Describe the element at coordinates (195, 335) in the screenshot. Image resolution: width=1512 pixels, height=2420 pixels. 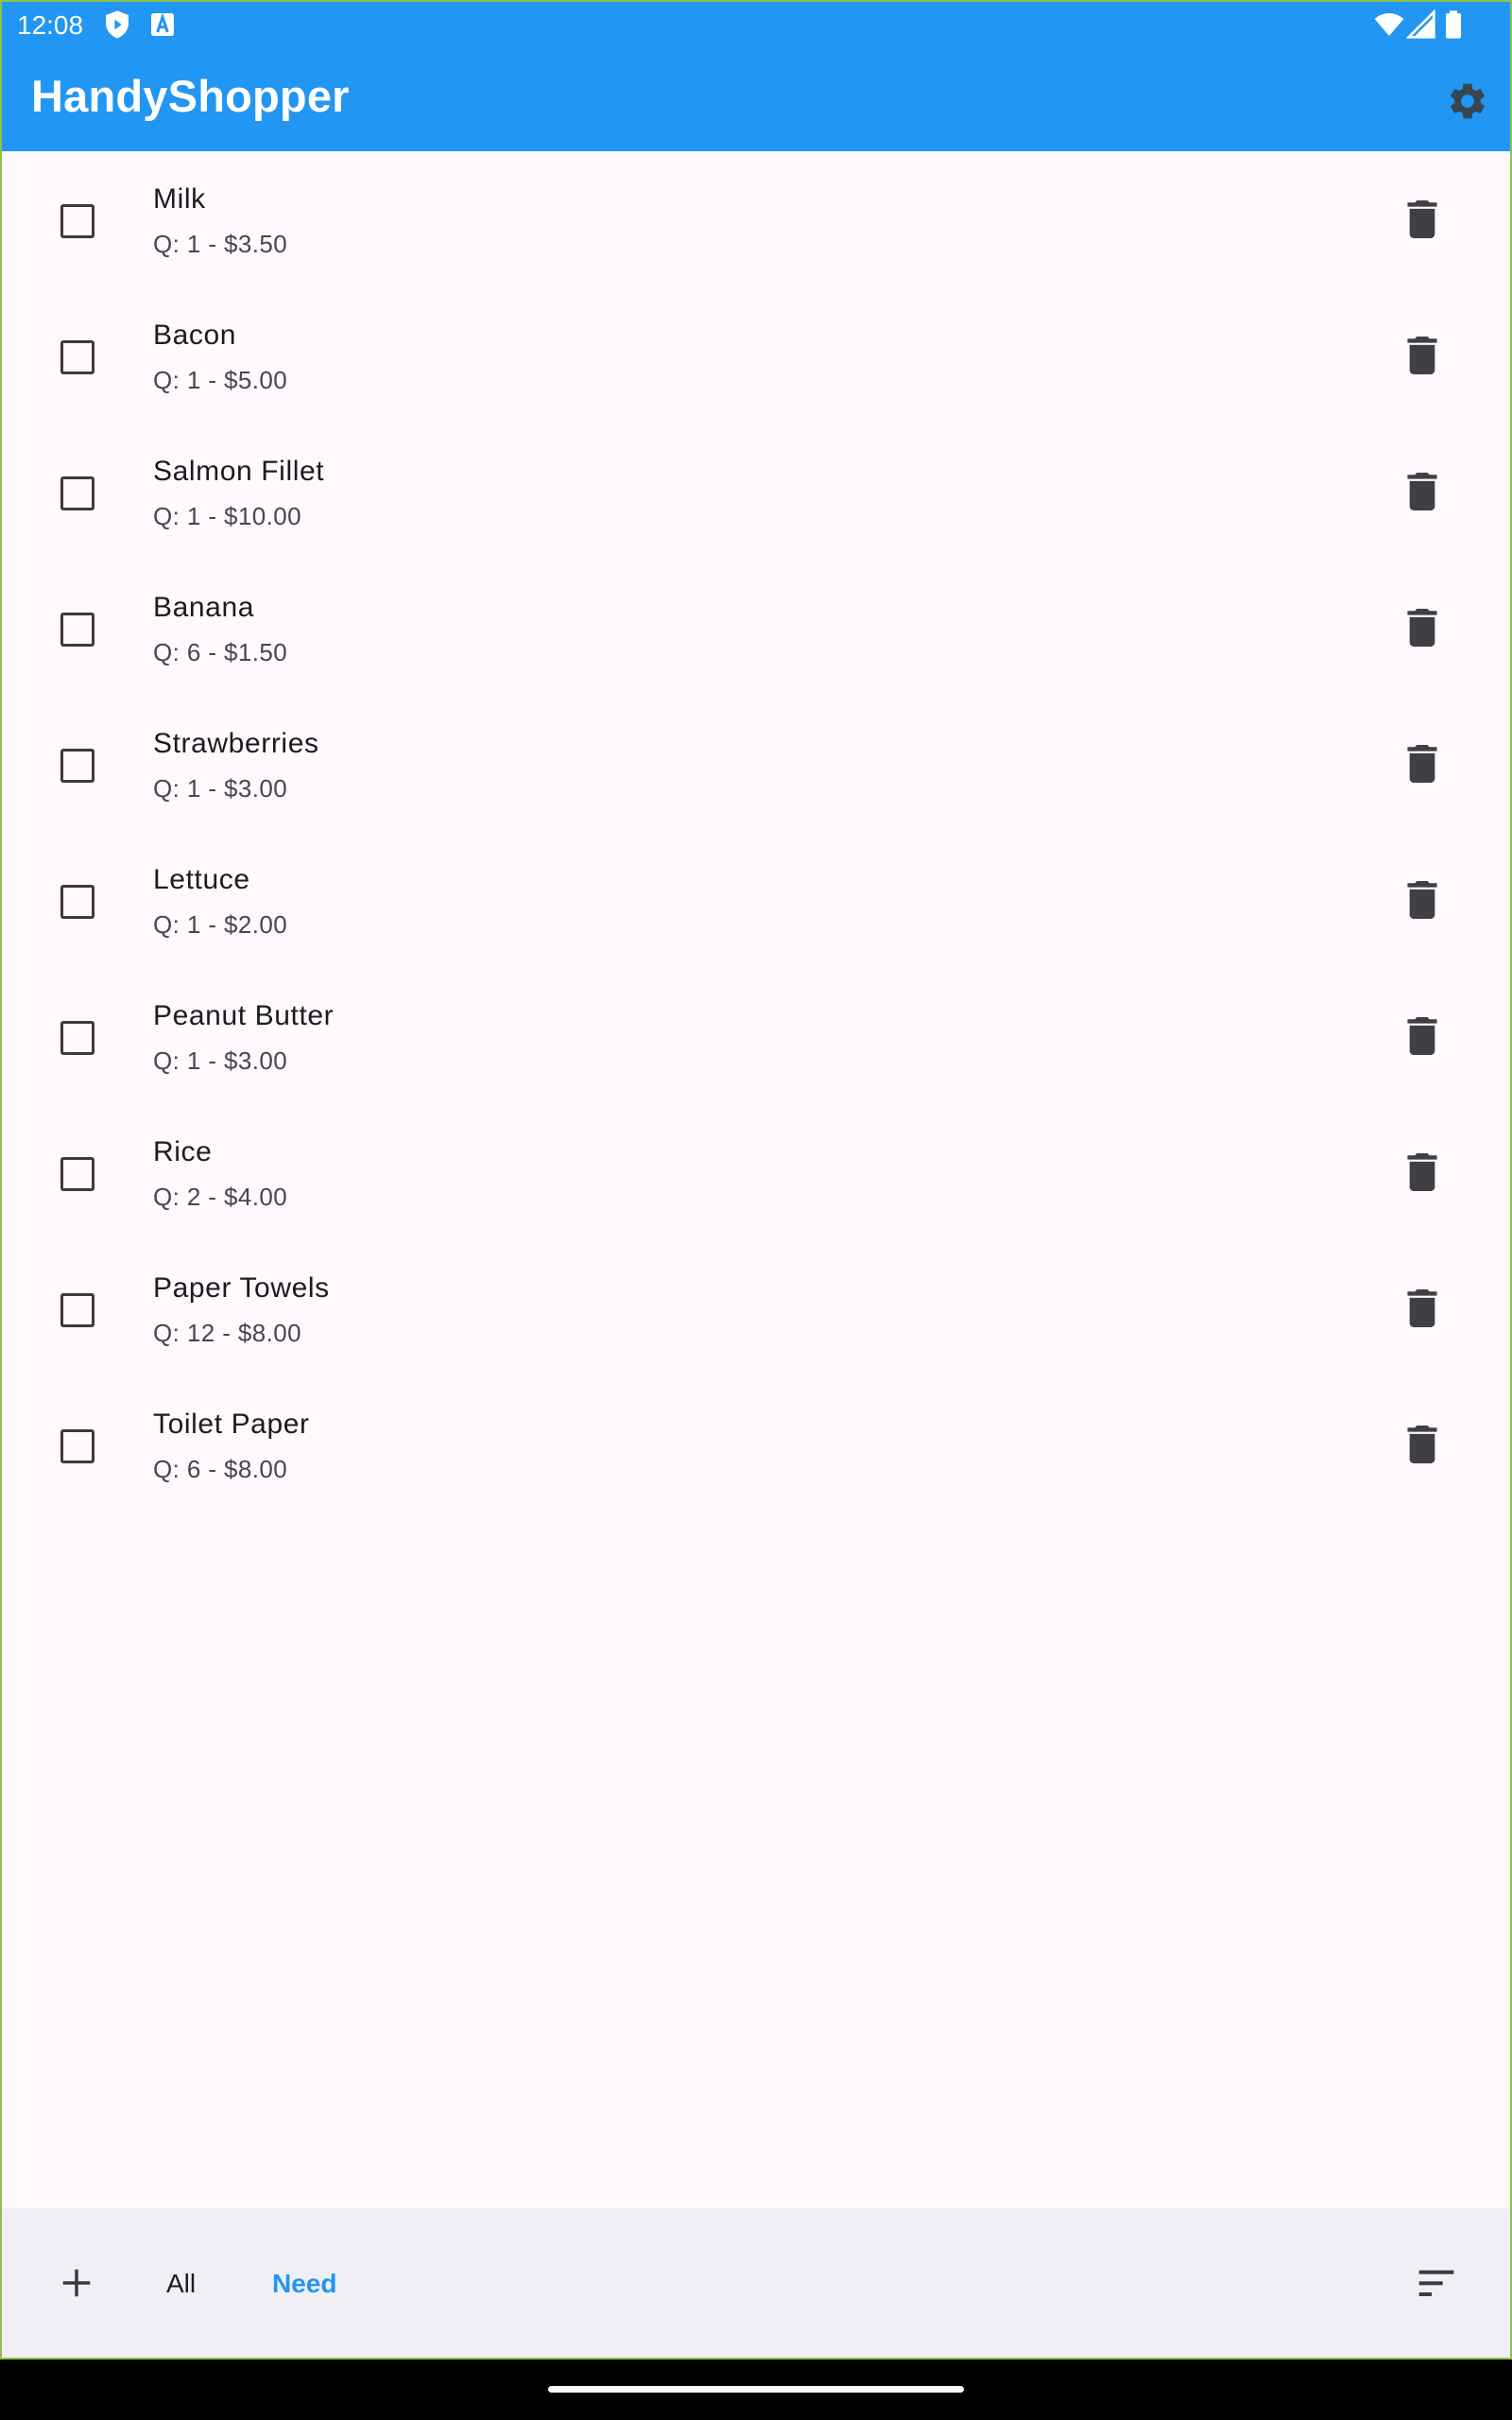
I see `item-name: Bacon` at that location.